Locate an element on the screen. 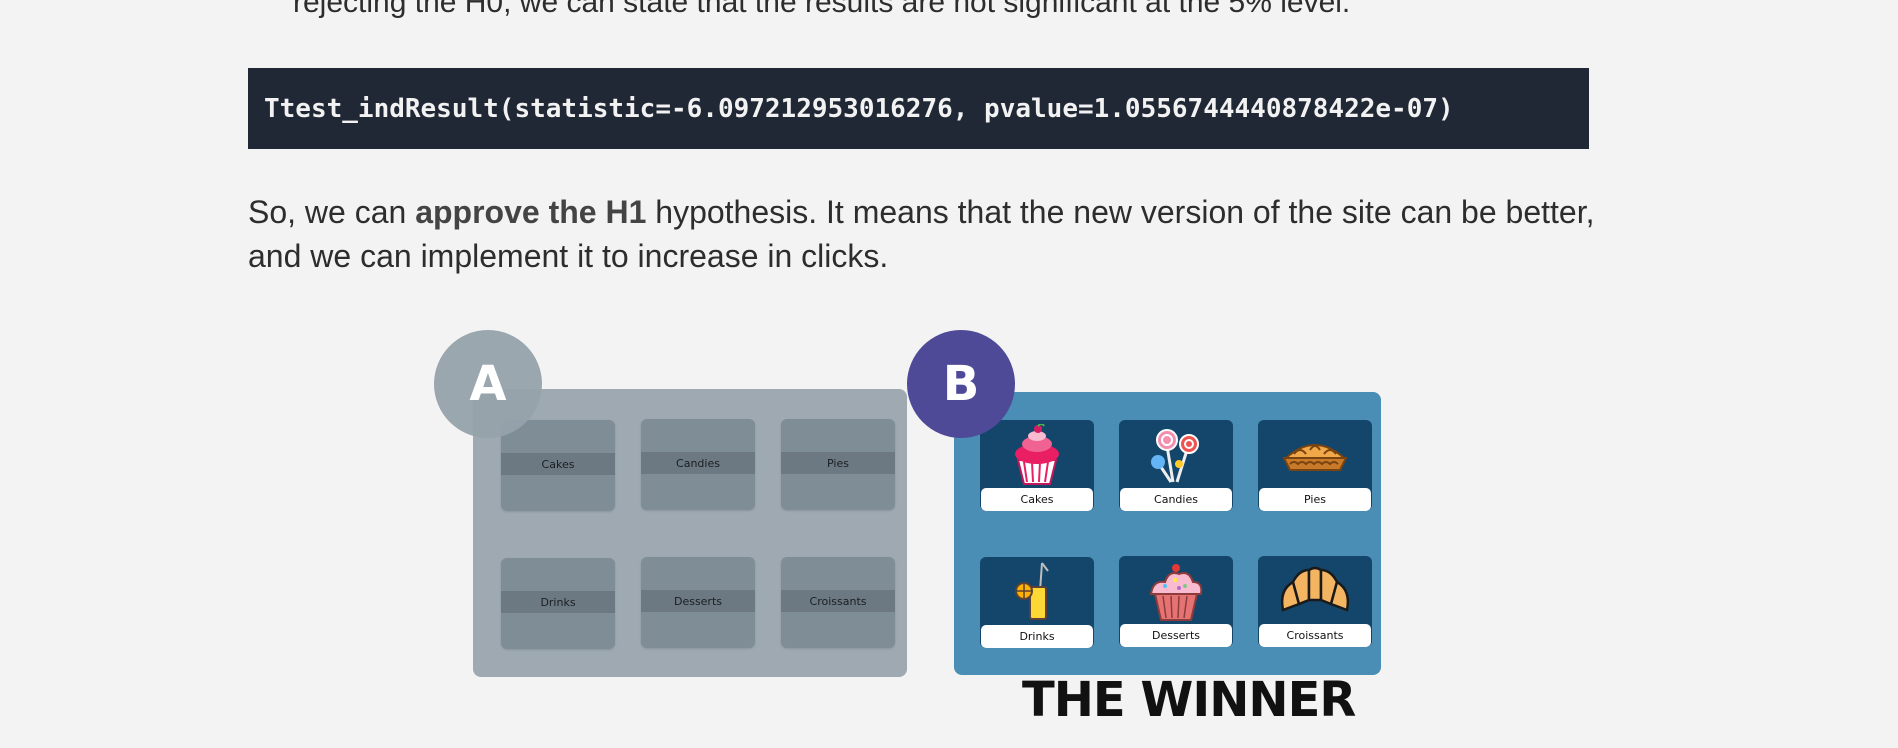 This screenshot has width=1898, height=748. variant-b-tile: Croissants is located at coordinates (1315, 601).